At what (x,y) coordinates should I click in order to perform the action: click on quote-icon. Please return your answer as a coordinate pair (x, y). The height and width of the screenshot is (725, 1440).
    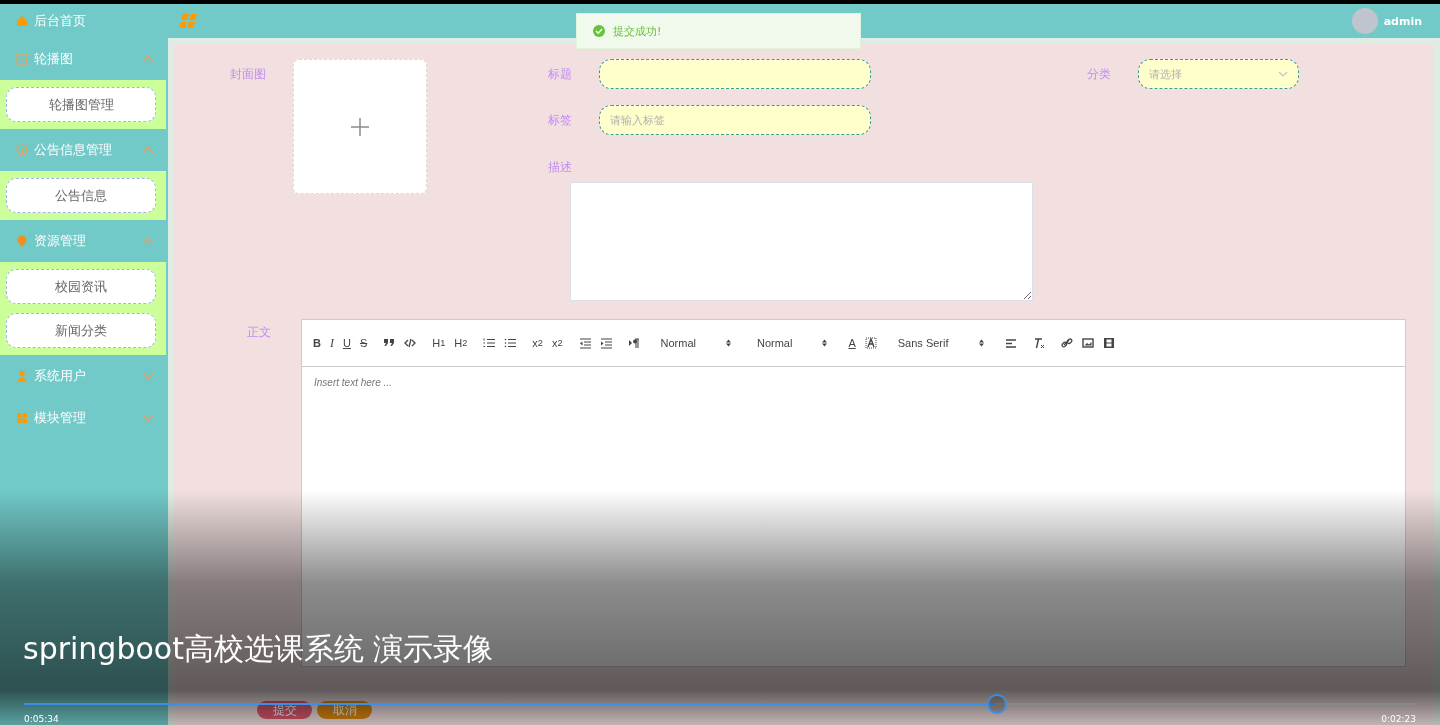
    Looking at the image, I should click on (389, 343).